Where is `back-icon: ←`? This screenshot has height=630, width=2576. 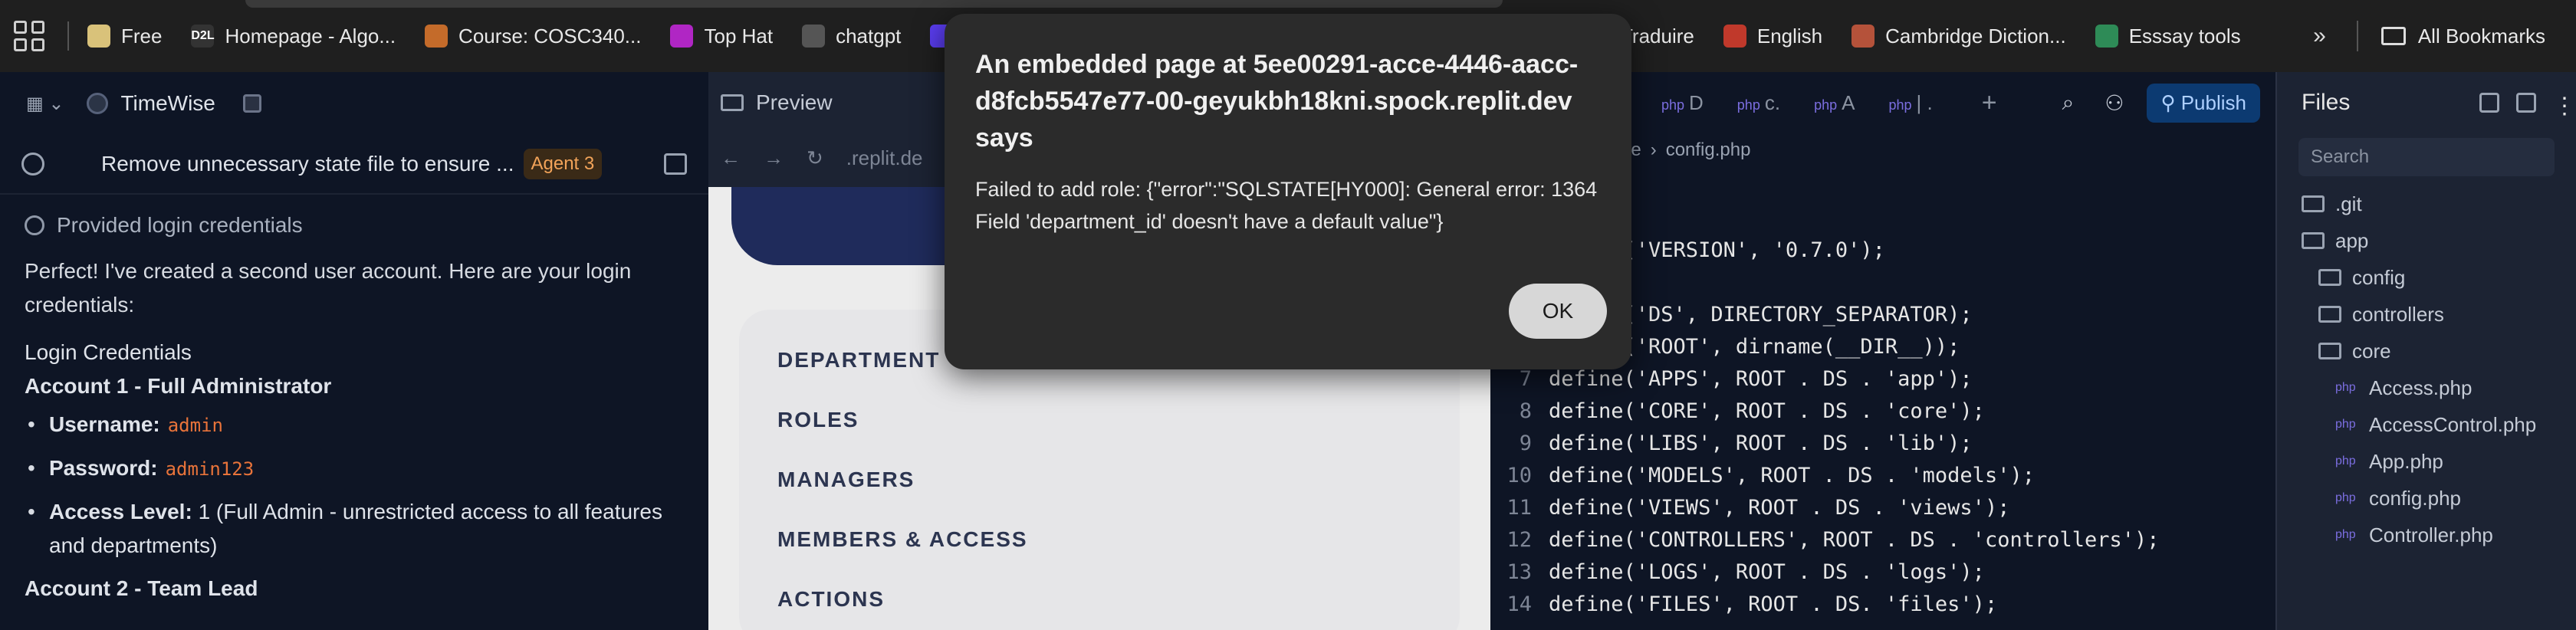 back-icon: ← is located at coordinates (731, 158).